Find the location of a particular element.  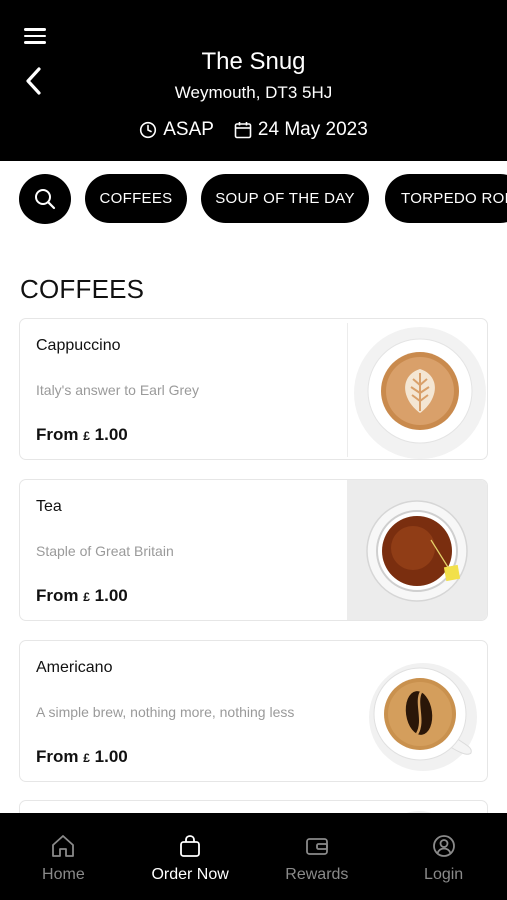

home-icon is located at coordinates (63, 846).